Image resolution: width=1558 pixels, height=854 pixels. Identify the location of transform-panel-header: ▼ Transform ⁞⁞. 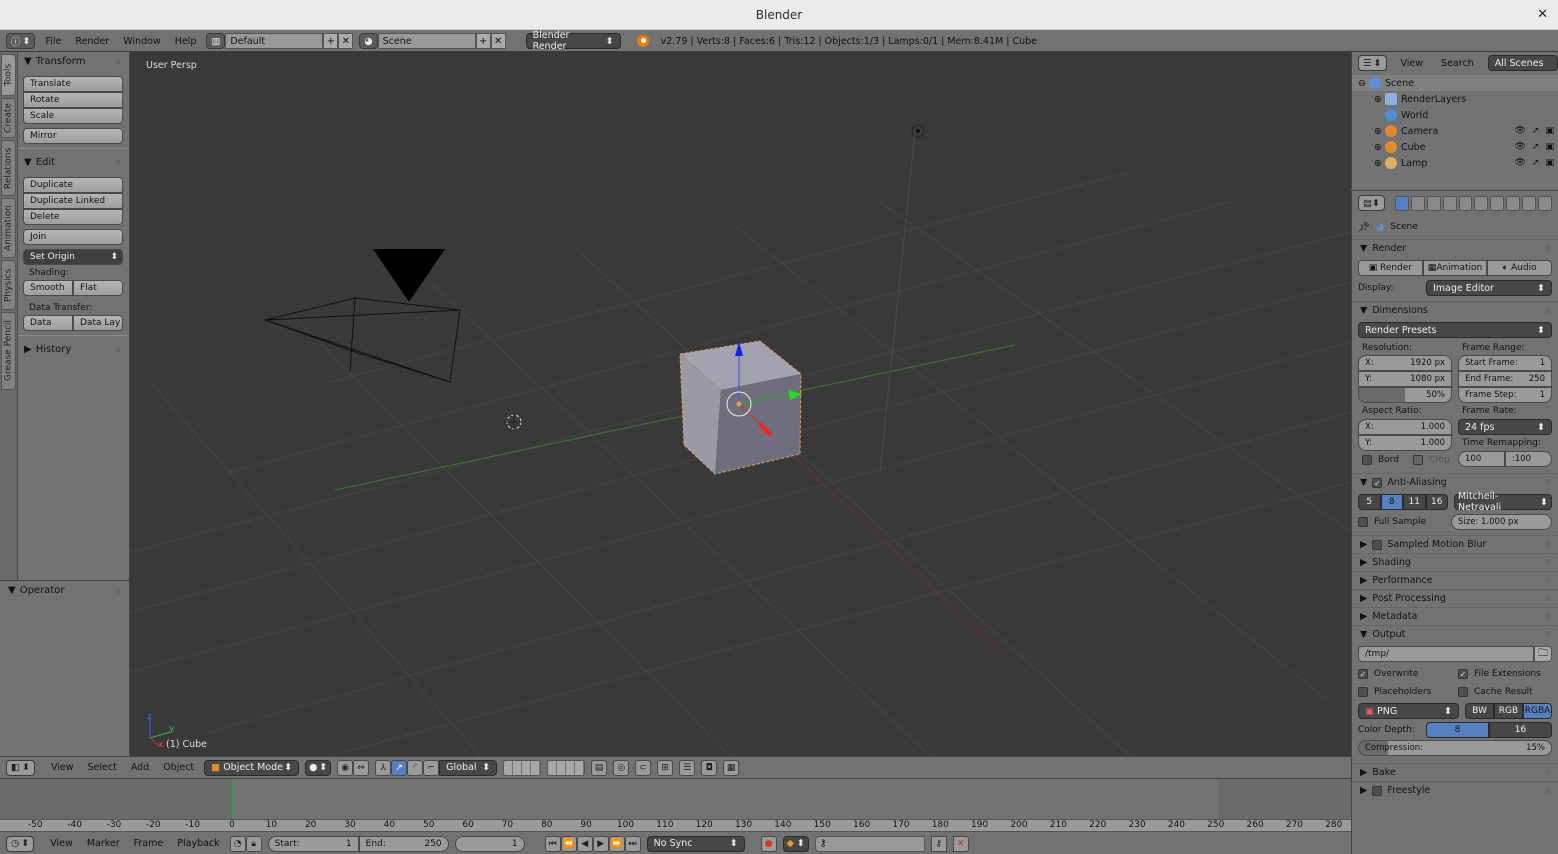
(73, 61).